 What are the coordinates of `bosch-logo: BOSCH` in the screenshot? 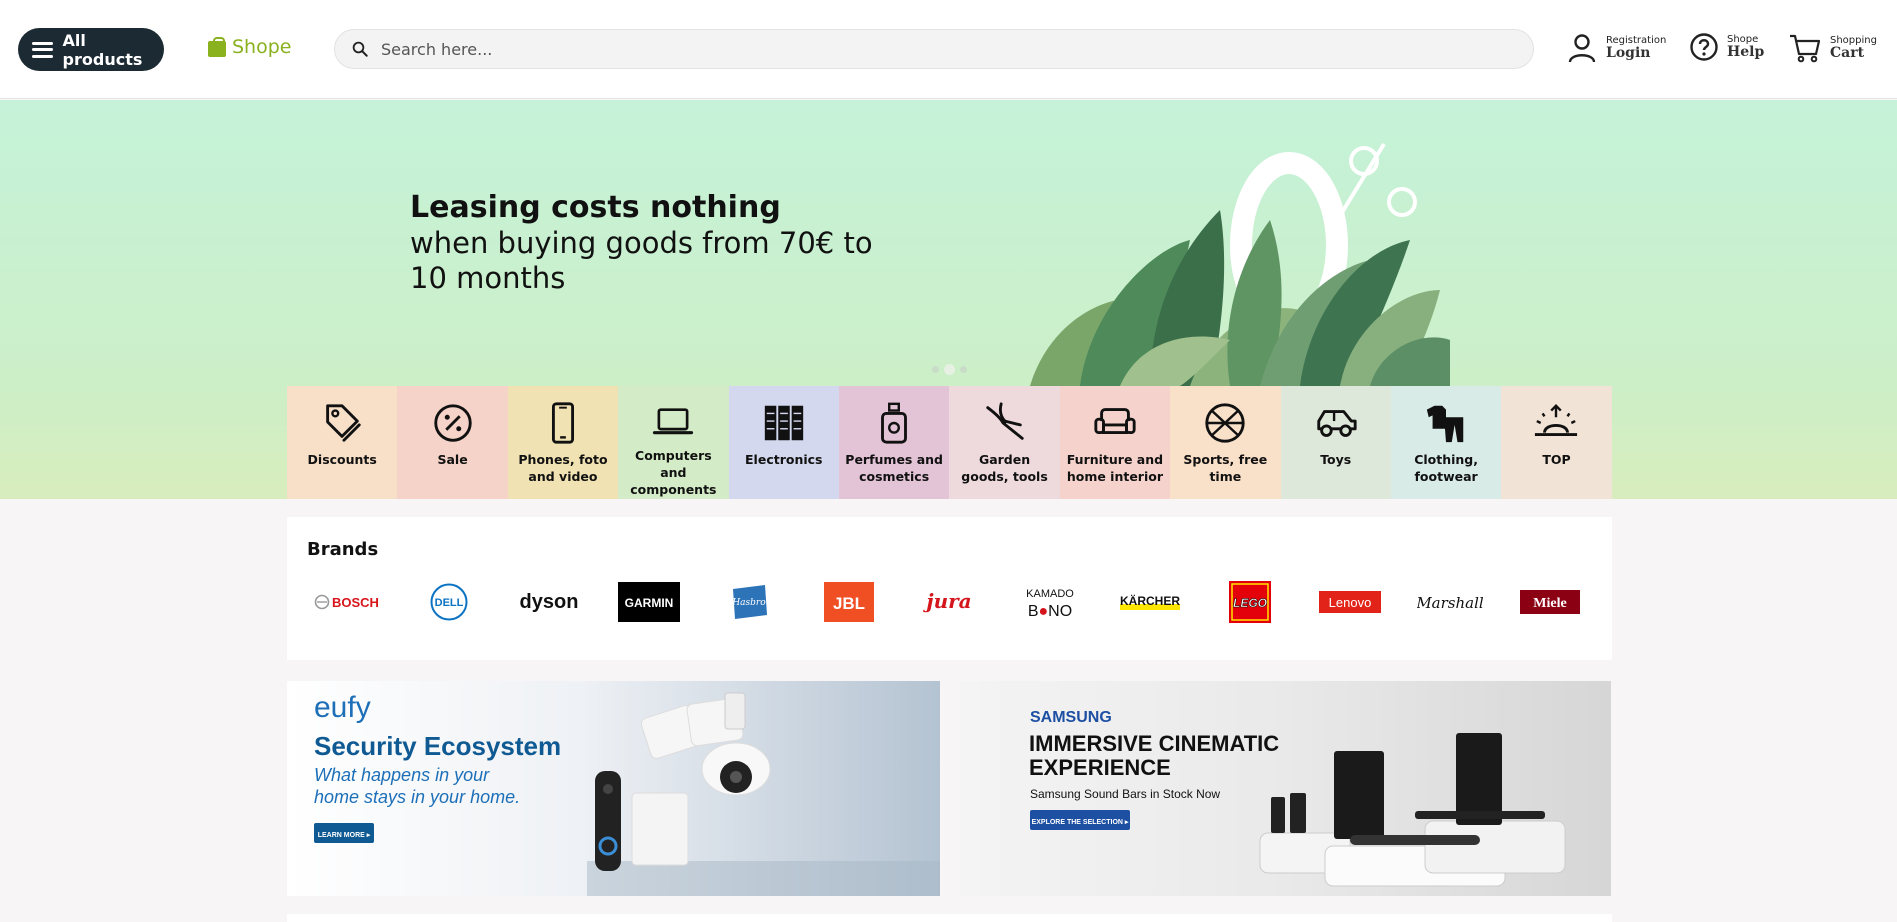 It's located at (346, 602).